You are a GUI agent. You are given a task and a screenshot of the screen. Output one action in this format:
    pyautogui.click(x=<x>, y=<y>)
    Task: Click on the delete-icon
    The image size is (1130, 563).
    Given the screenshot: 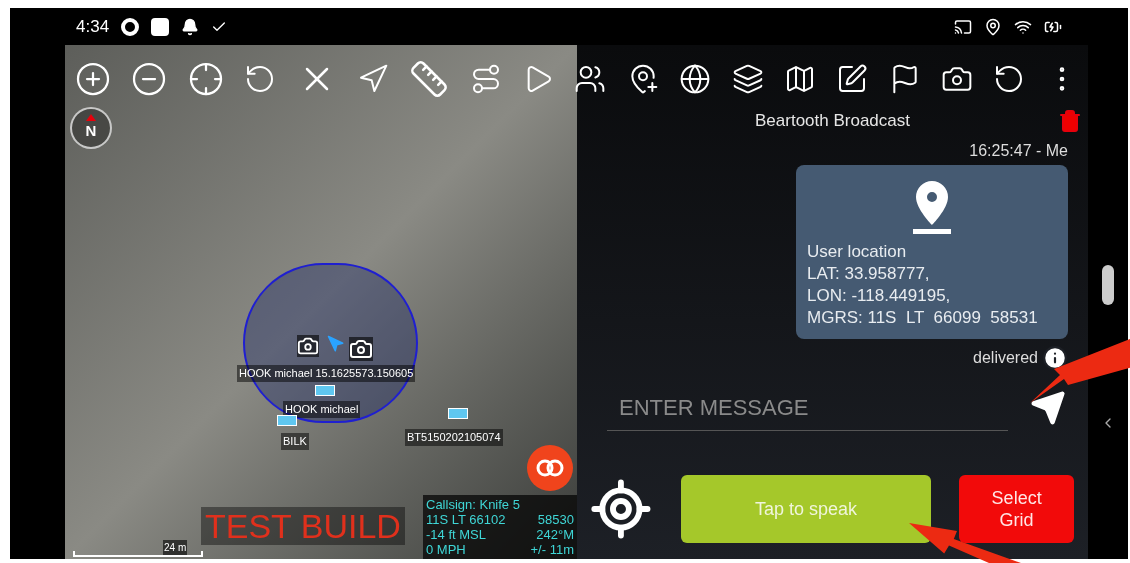 What is the action you would take?
    pyautogui.click(x=1070, y=121)
    